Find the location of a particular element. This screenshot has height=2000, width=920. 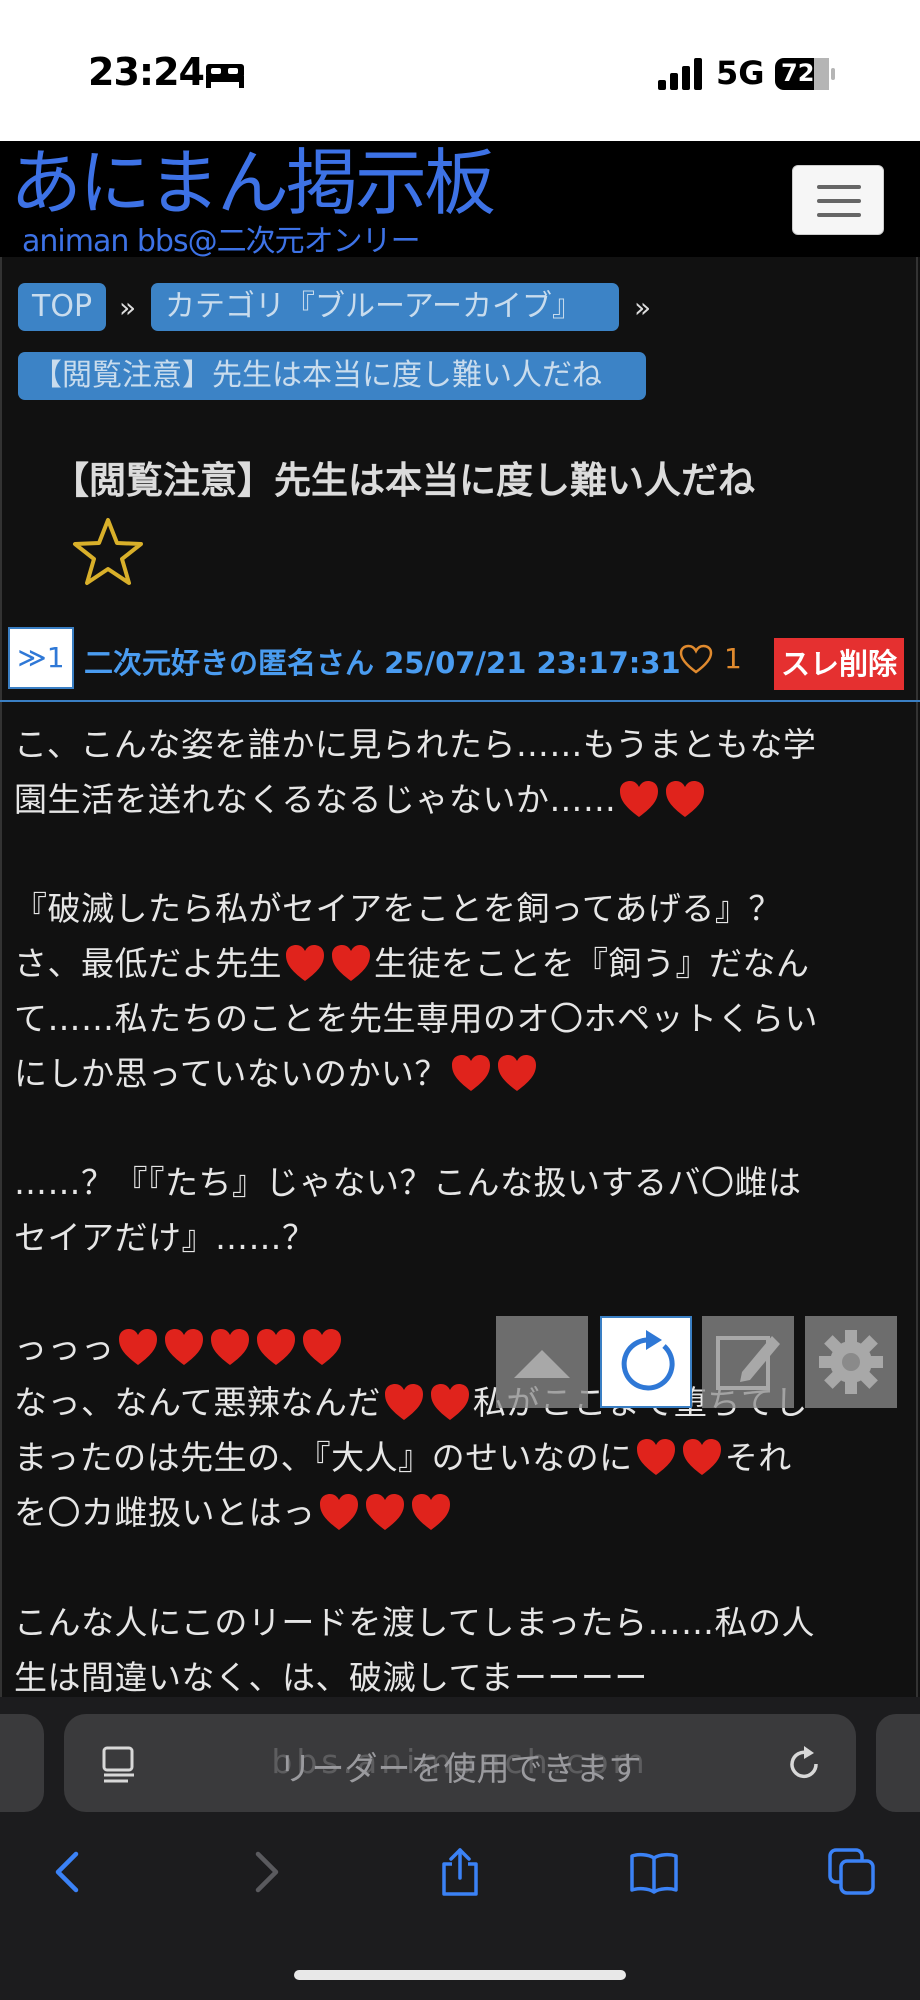

breadcrumb-thread: 【閲覧注意】先生は本当に度し難い人だね is located at coordinates (332, 376).